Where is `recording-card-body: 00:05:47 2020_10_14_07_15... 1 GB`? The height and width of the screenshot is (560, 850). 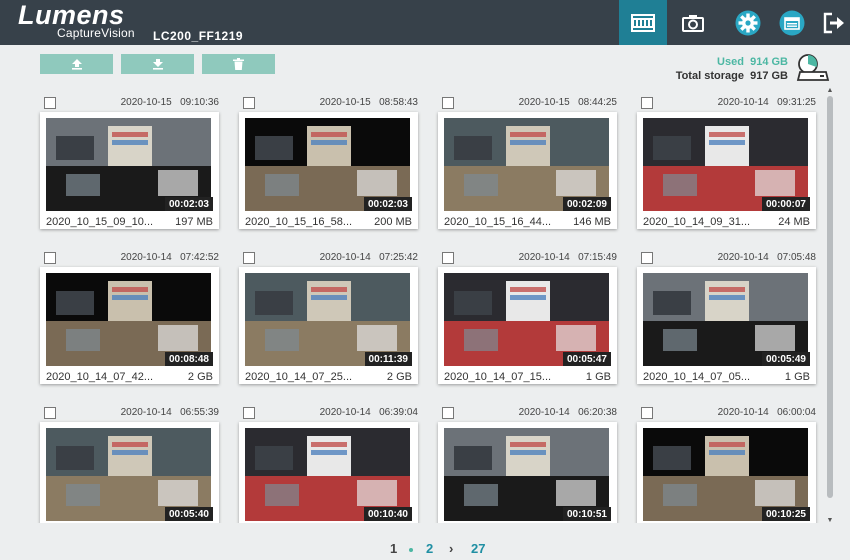
recording-card-body: 00:05:47 2020_10_14_07_15... 1 GB is located at coordinates (527, 325).